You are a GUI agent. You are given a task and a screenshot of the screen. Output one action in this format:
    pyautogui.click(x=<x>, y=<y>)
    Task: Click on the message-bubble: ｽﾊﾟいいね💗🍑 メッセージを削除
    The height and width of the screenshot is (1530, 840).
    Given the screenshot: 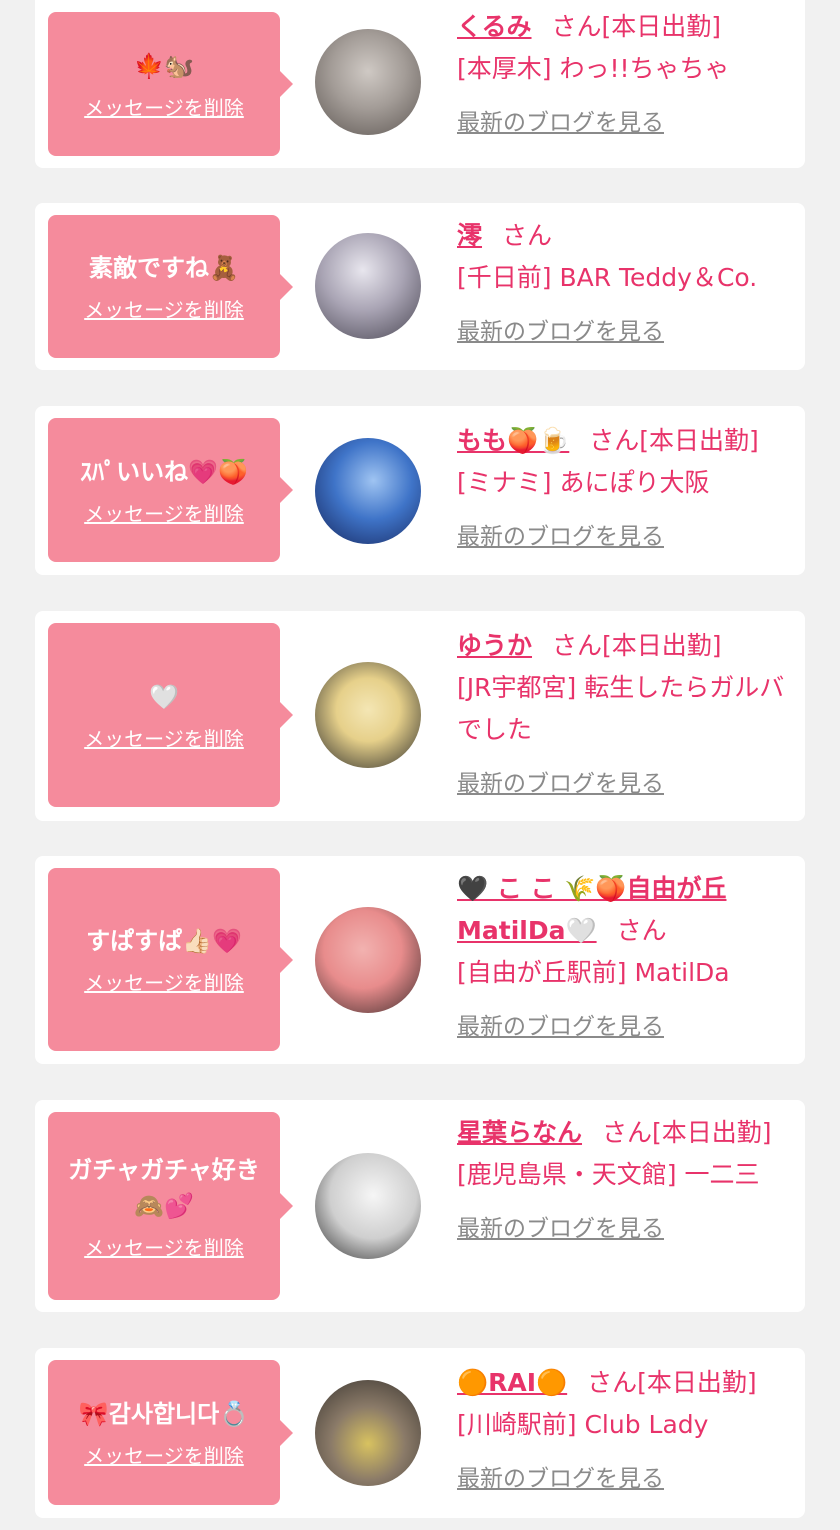 What is the action you would take?
    pyautogui.click(x=170, y=490)
    